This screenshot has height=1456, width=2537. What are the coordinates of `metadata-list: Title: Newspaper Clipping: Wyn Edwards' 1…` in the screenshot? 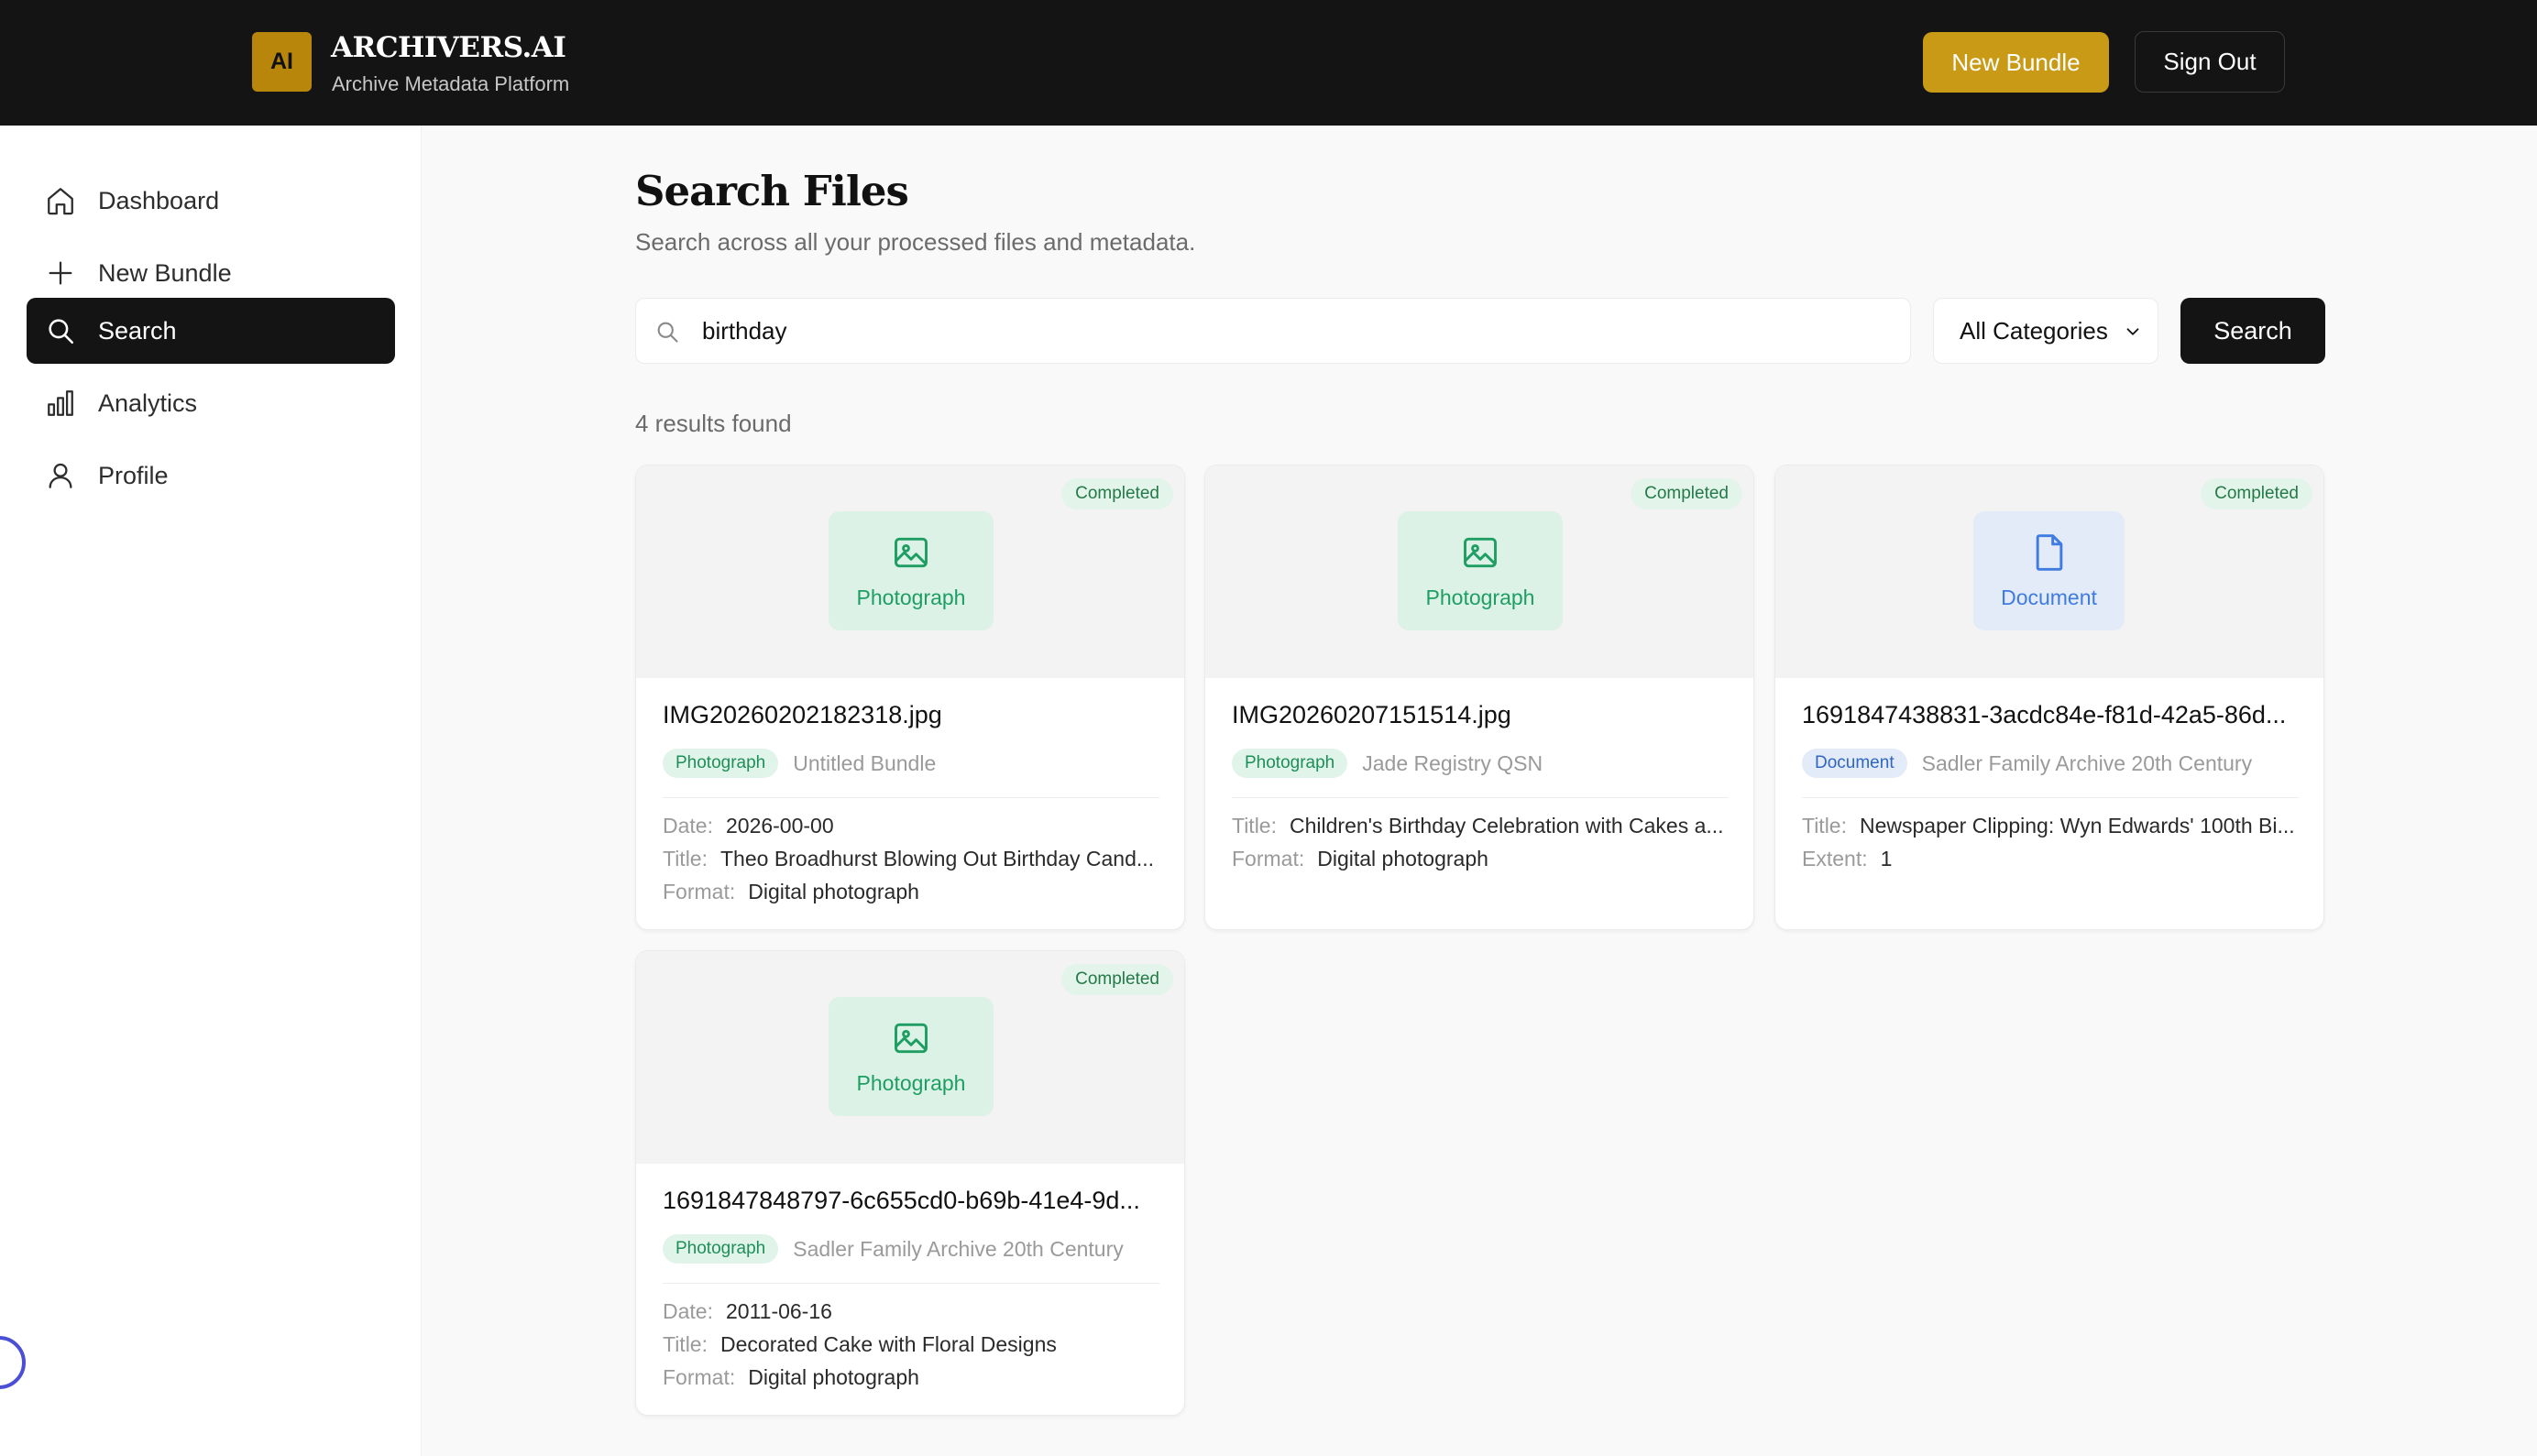 It's located at (2051, 847).